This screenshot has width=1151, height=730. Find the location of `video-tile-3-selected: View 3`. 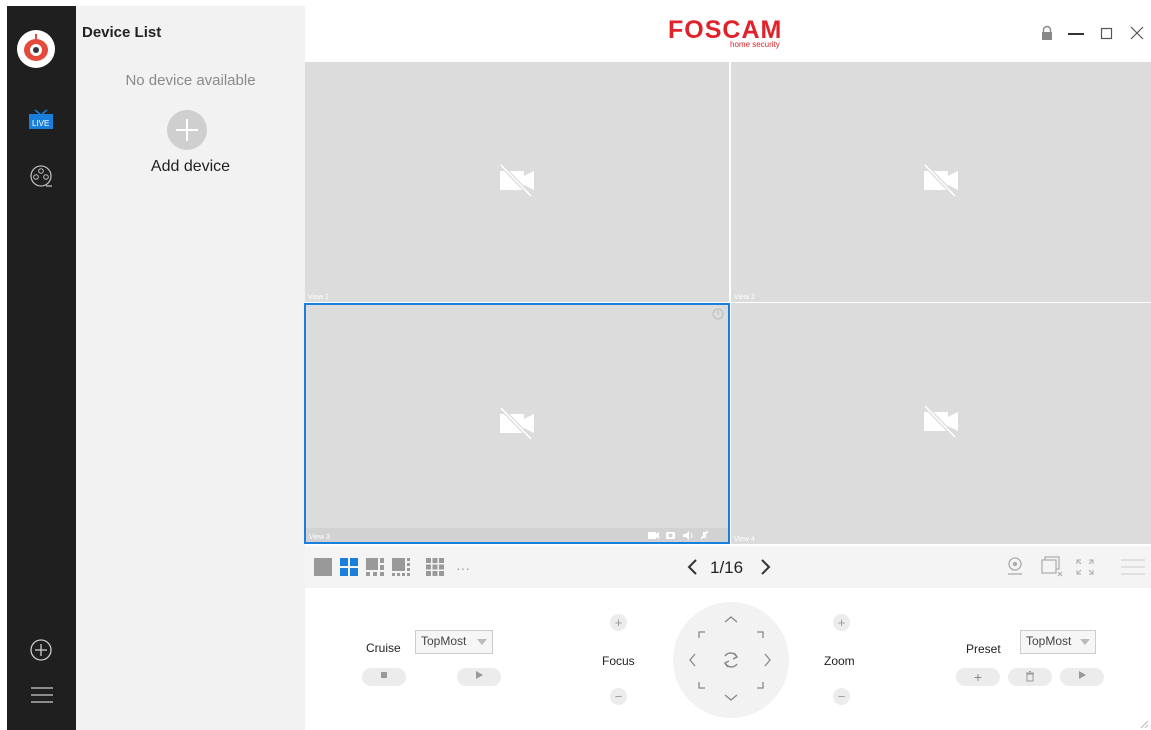

video-tile-3-selected: View 3 is located at coordinates (517, 423).